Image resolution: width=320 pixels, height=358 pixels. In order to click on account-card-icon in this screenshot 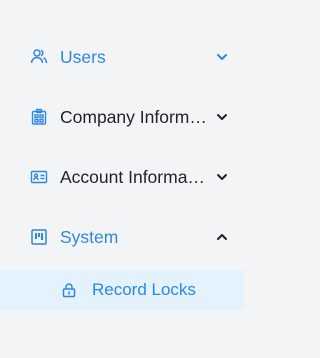, I will do `click(39, 177)`.